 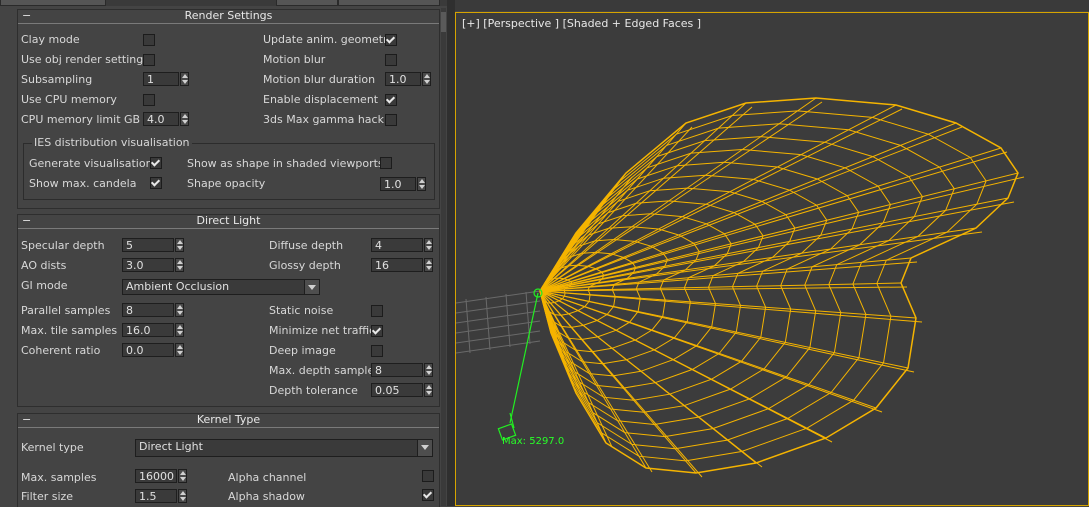 What do you see at coordinates (223, 3) in the screenshot?
I see `panel-tabs` at bounding box center [223, 3].